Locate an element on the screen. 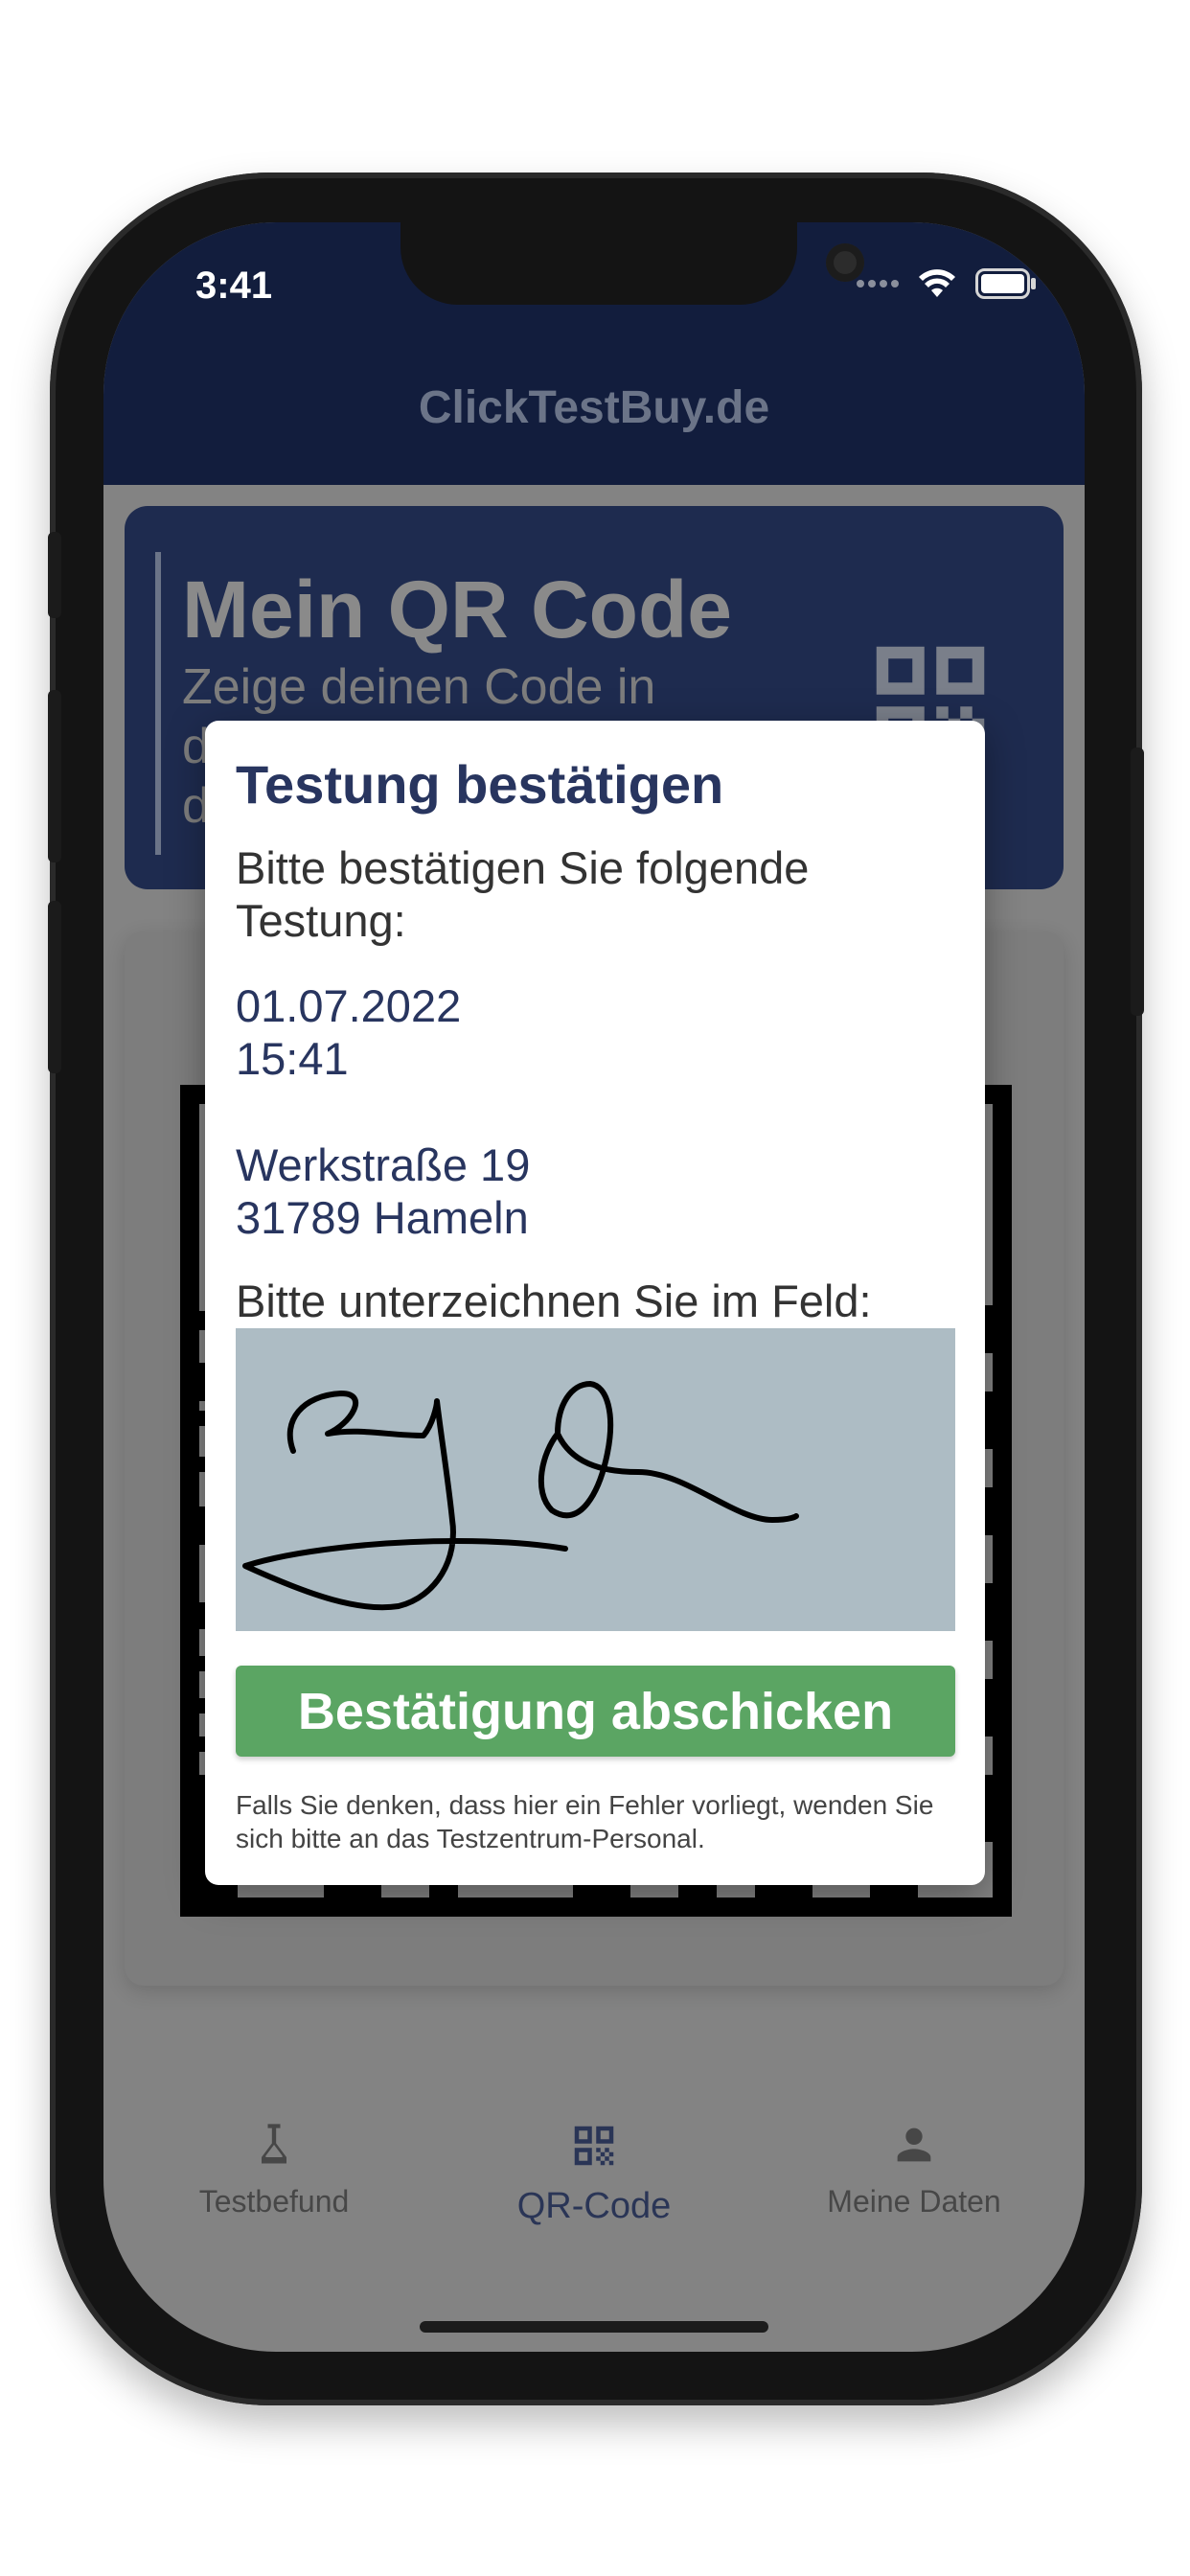 Image resolution: width=1190 pixels, height=2576 pixels. person-icon is located at coordinates (914, 2145).